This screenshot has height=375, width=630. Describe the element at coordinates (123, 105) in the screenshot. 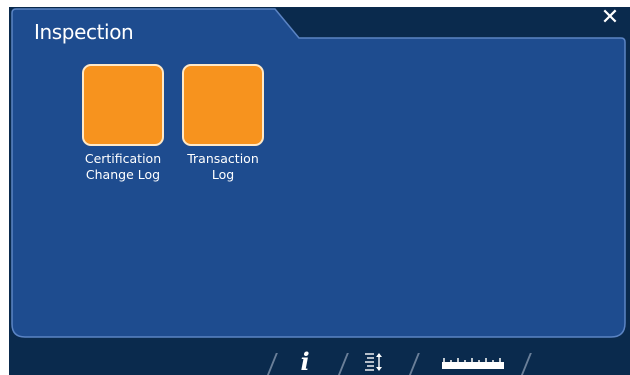

I see `certification-change-log-icon` at that location.